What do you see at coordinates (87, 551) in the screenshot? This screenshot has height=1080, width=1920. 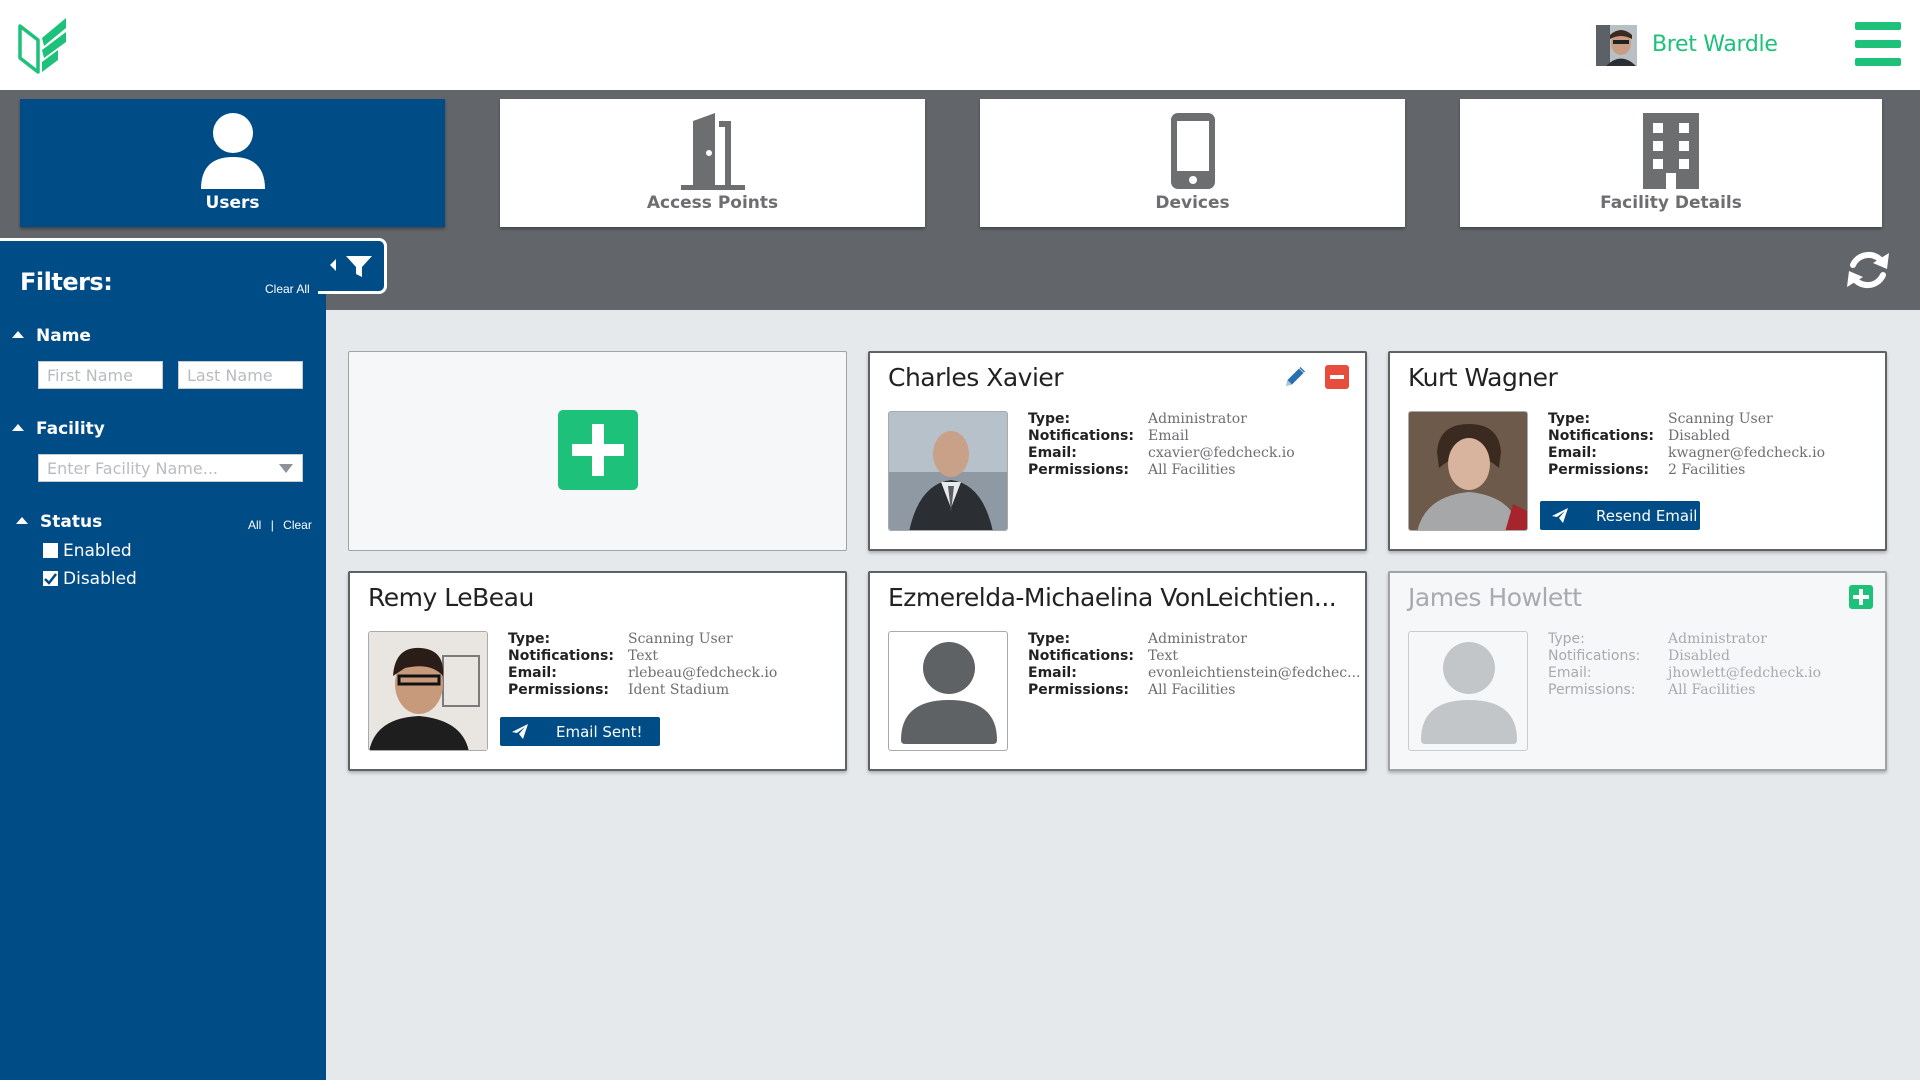 I see `status-enabled-checkbox: Enabled` at bounding box center [87, 551].